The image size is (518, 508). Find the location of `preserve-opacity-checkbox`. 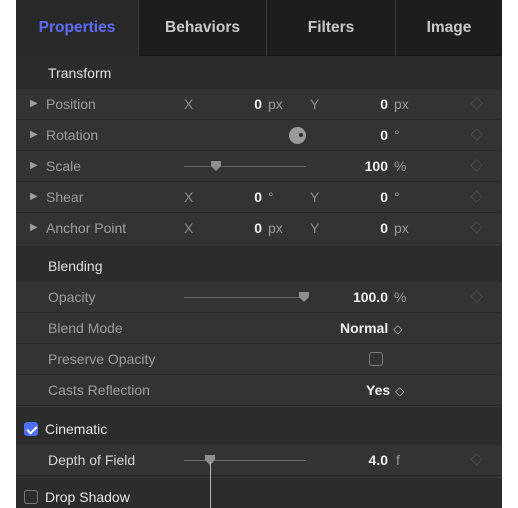

preserve-opacity-checkbox is located at coordinates (376, 359).